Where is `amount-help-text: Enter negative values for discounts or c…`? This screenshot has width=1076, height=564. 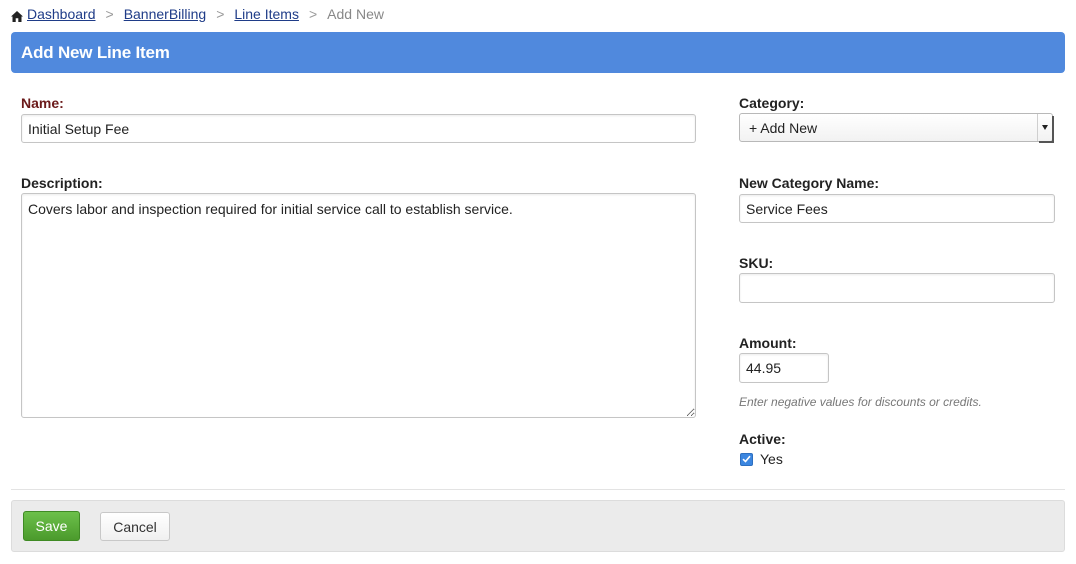 amount-help-text: Enter negative values for discounts or c… is located at coordinates (860, 402).